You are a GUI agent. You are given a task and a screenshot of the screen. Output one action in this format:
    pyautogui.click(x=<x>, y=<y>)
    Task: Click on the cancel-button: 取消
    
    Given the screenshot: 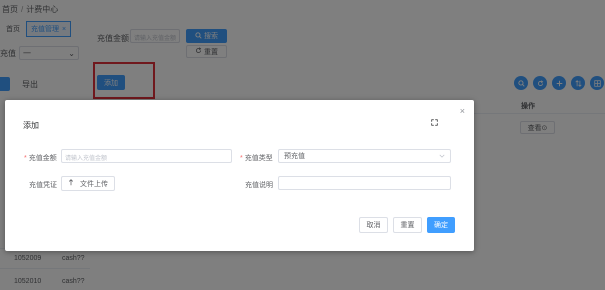 What is the action you would take?
    pyautogui.click(x=373, y=225)
    